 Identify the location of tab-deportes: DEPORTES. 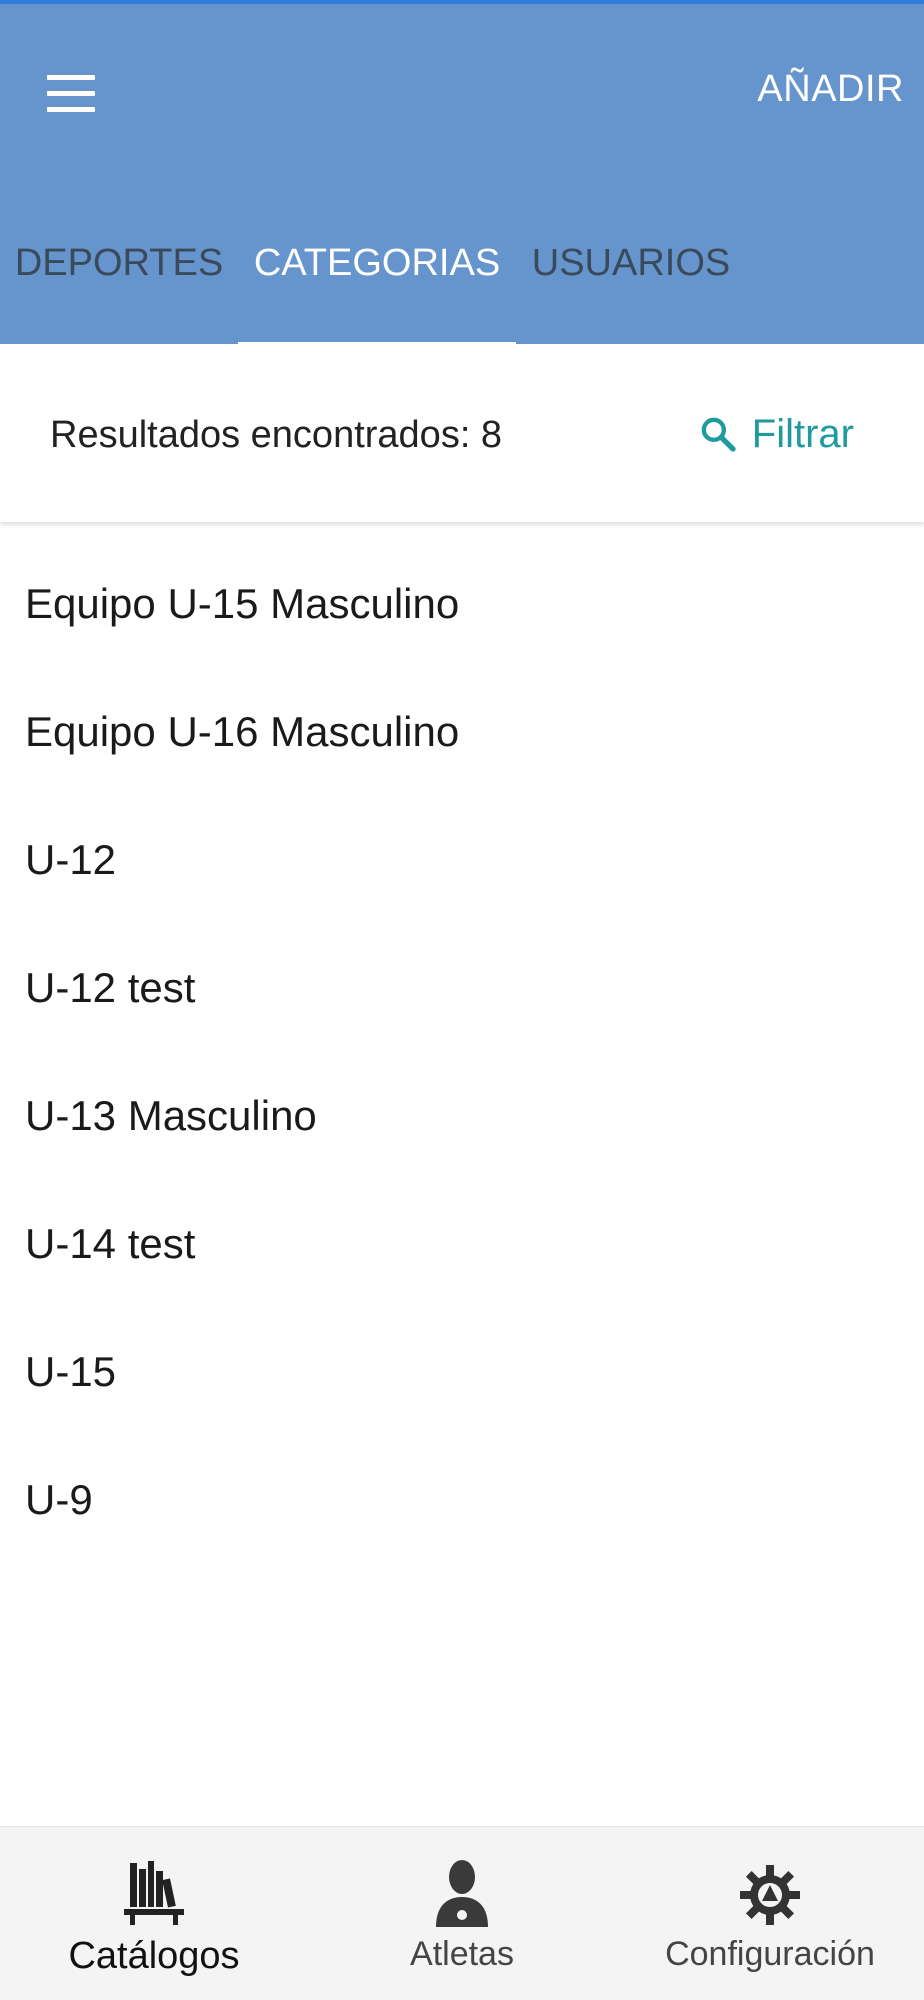
(119, 286).